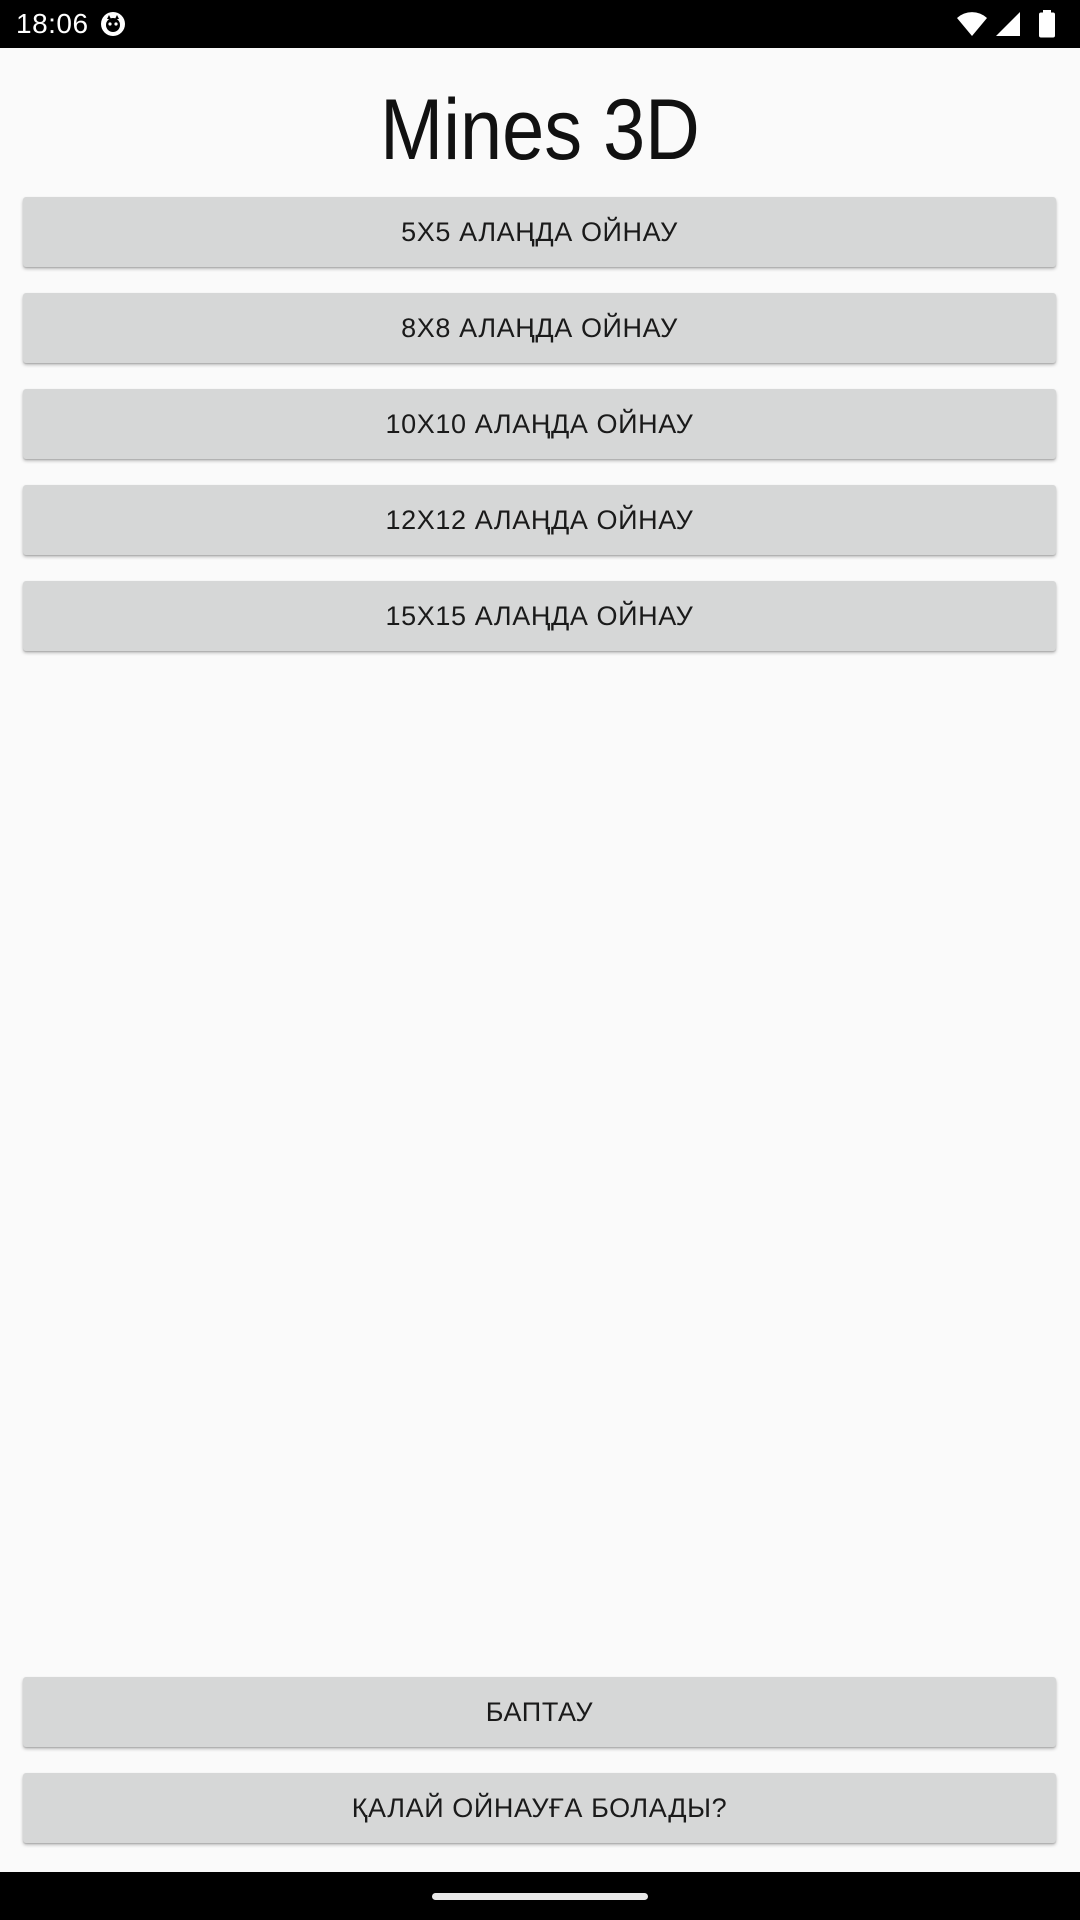 The height and width of the screenshot is (1920, 1080). I want to click on home-gesture-handle, so click(540, 1896).